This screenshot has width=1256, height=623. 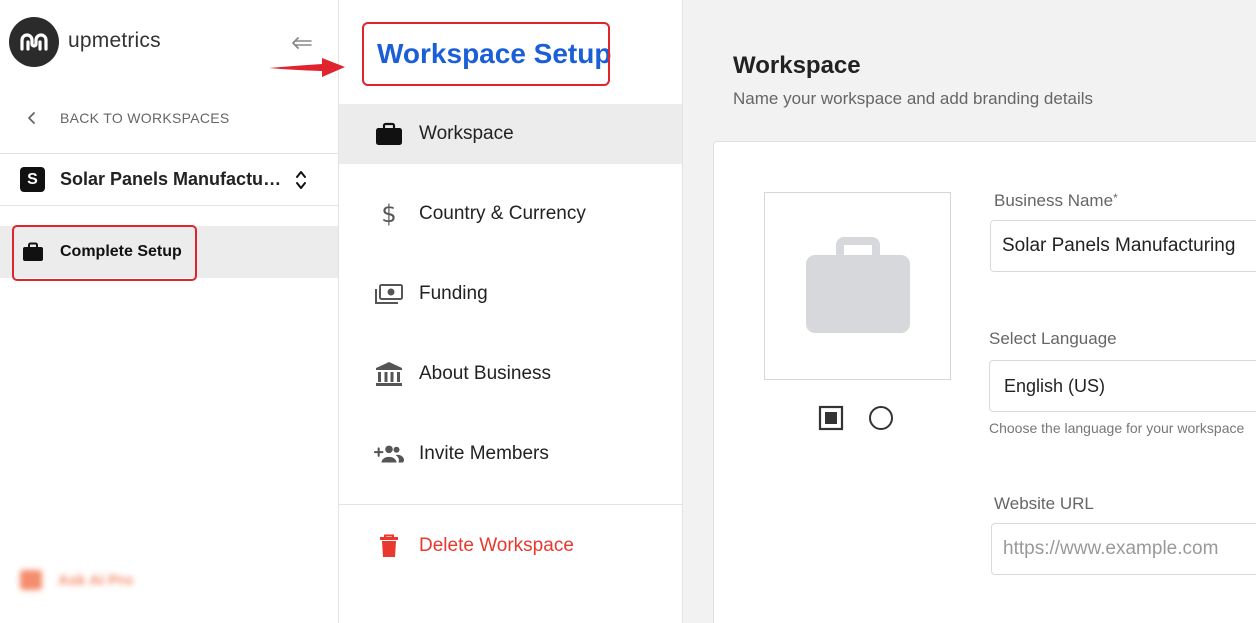 What do you see at coordinates (389, 454) in the screenshot?
I see `add-people-icon` at bounding box center [389, 454].